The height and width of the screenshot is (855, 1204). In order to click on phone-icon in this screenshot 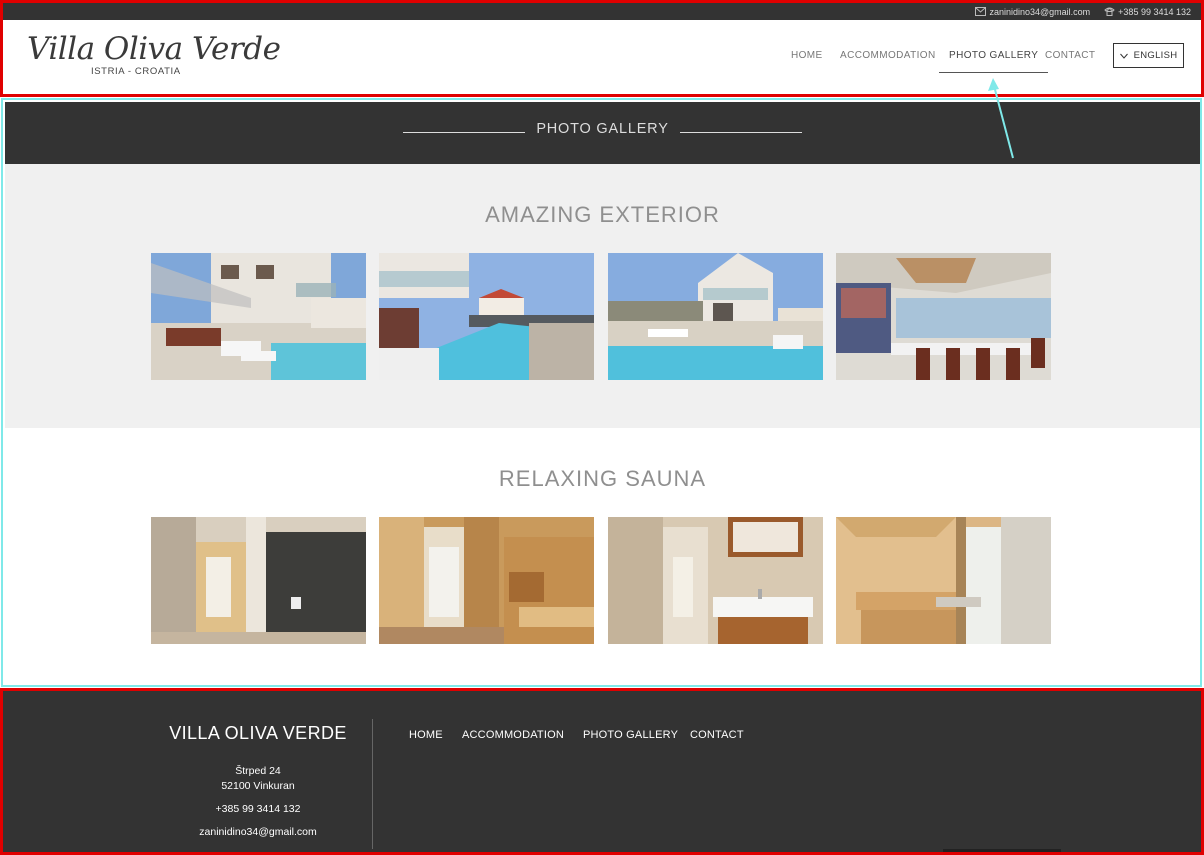, I will do `click(1109, 11)`.